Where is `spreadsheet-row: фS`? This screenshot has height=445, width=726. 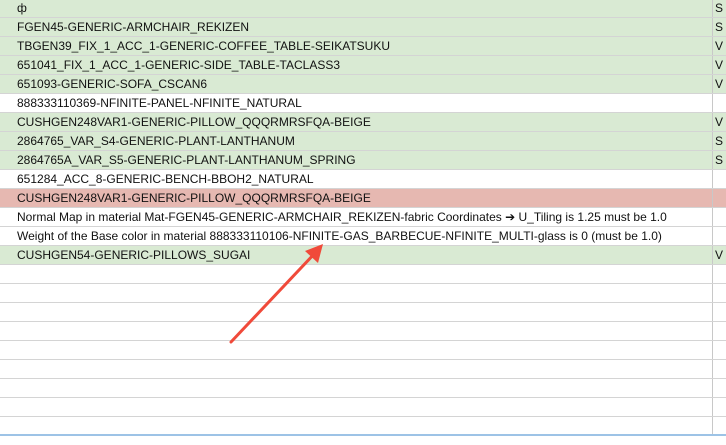 spreadsheet-row: фS is located at coordinates (363, 9).